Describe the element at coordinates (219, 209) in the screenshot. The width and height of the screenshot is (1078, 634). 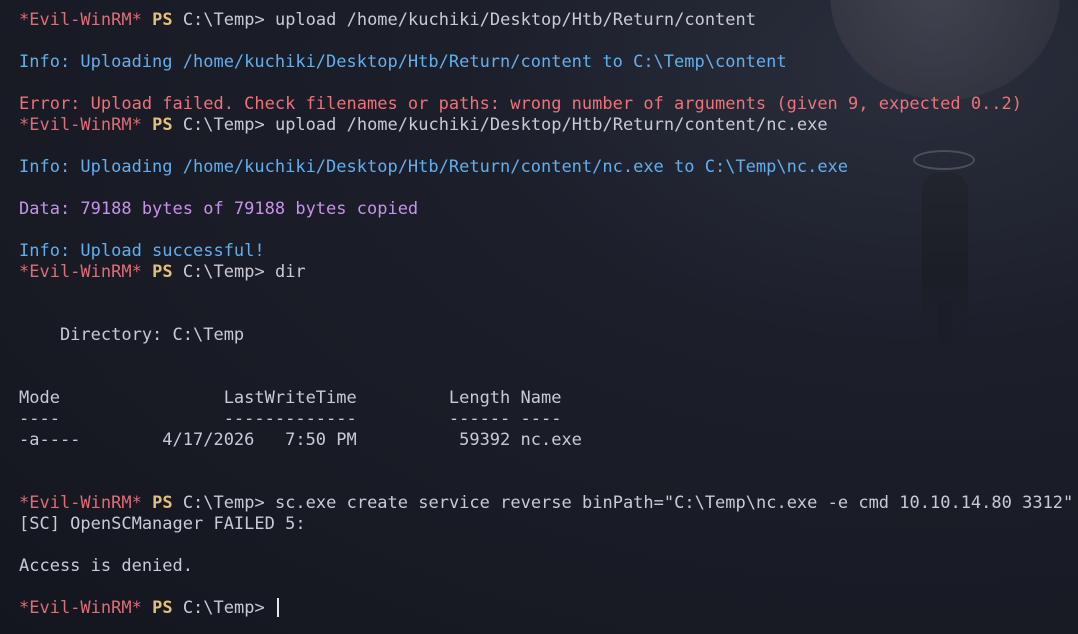
I see `data-line: Data: 79188 bytes of 79188 bytes copied` at that location.